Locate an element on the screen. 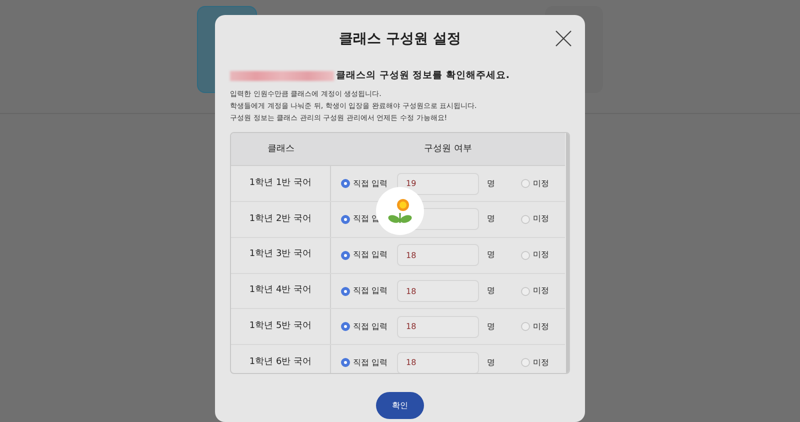 The image size is (800, 422). class-name: 1학년 5반 국어 is located at coordinates (281, 326).